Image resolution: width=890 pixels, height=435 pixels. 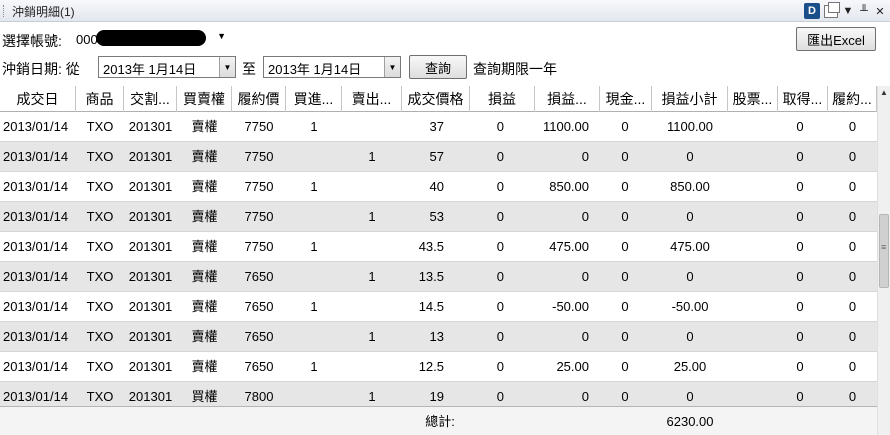 I want to click on scroll-up-icon: ▲, so click(x=884, y=92).